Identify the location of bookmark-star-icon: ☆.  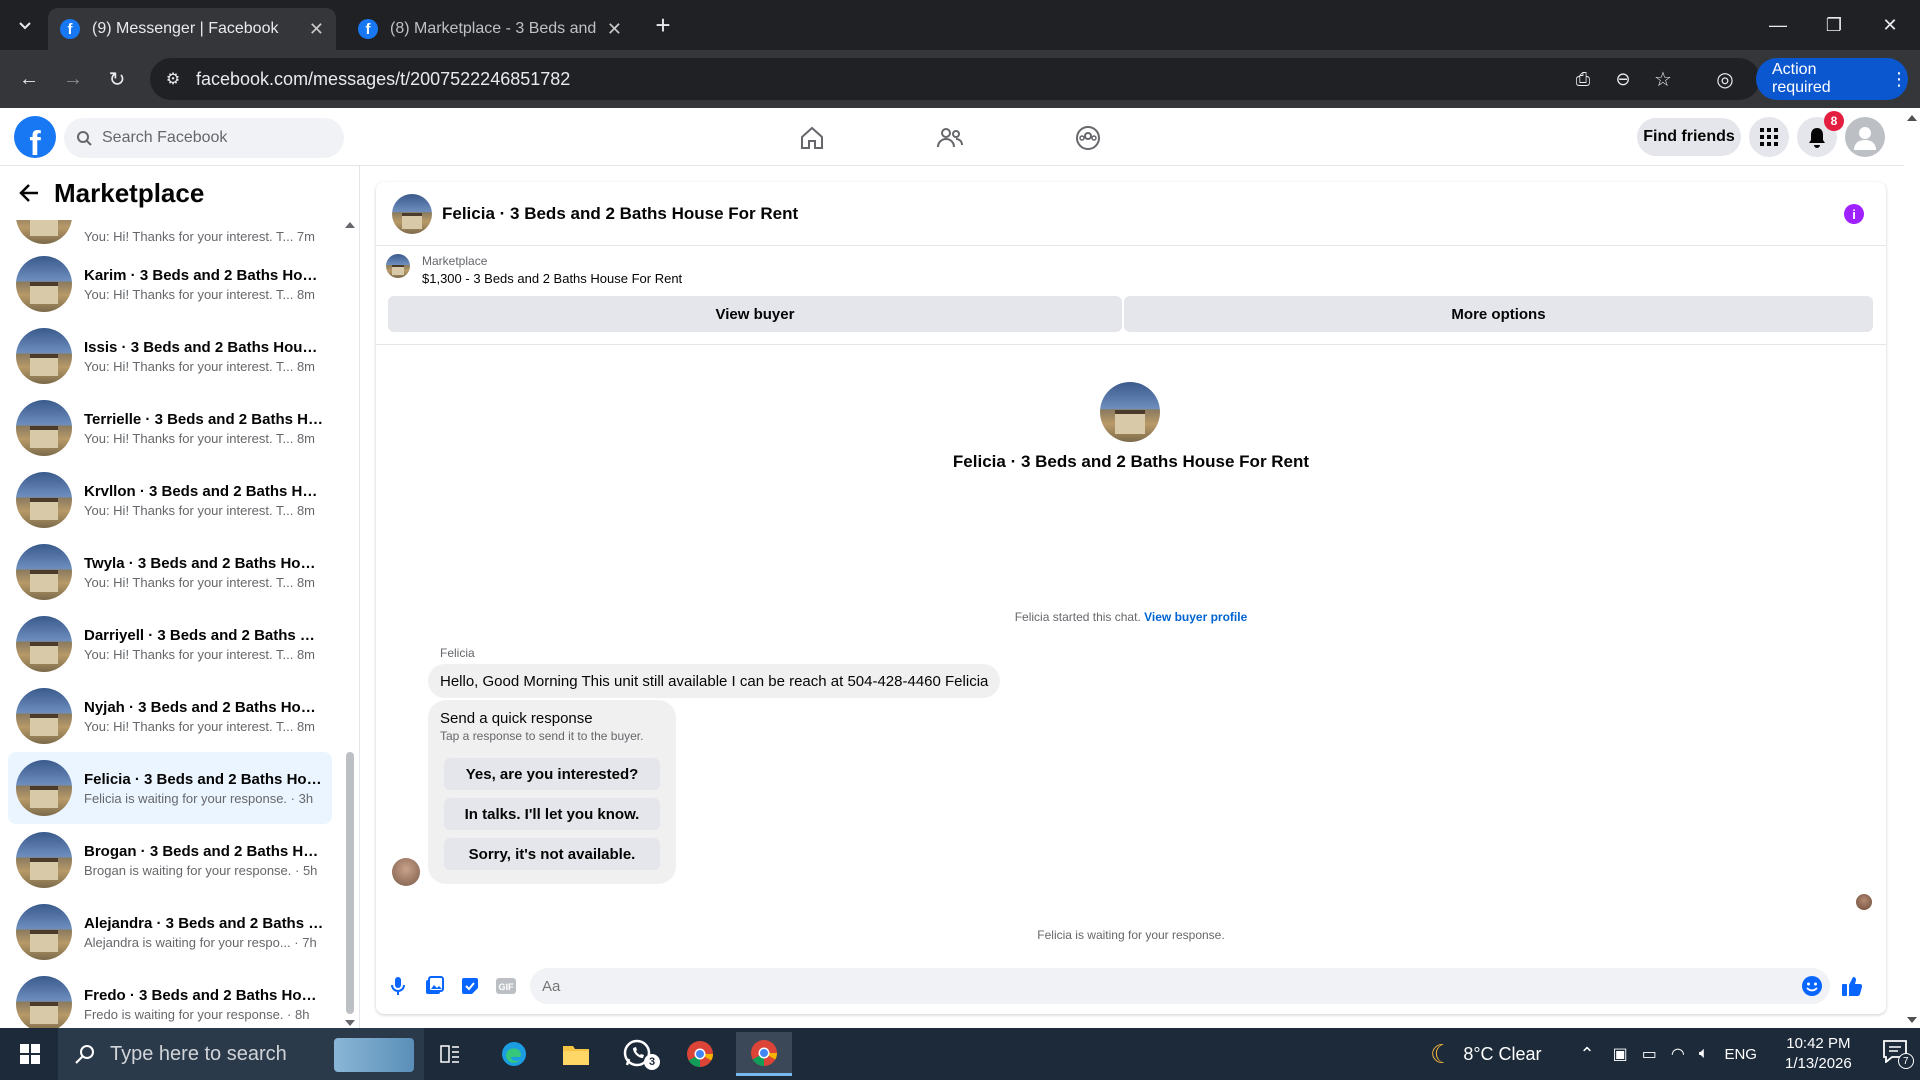
(1663, 79).